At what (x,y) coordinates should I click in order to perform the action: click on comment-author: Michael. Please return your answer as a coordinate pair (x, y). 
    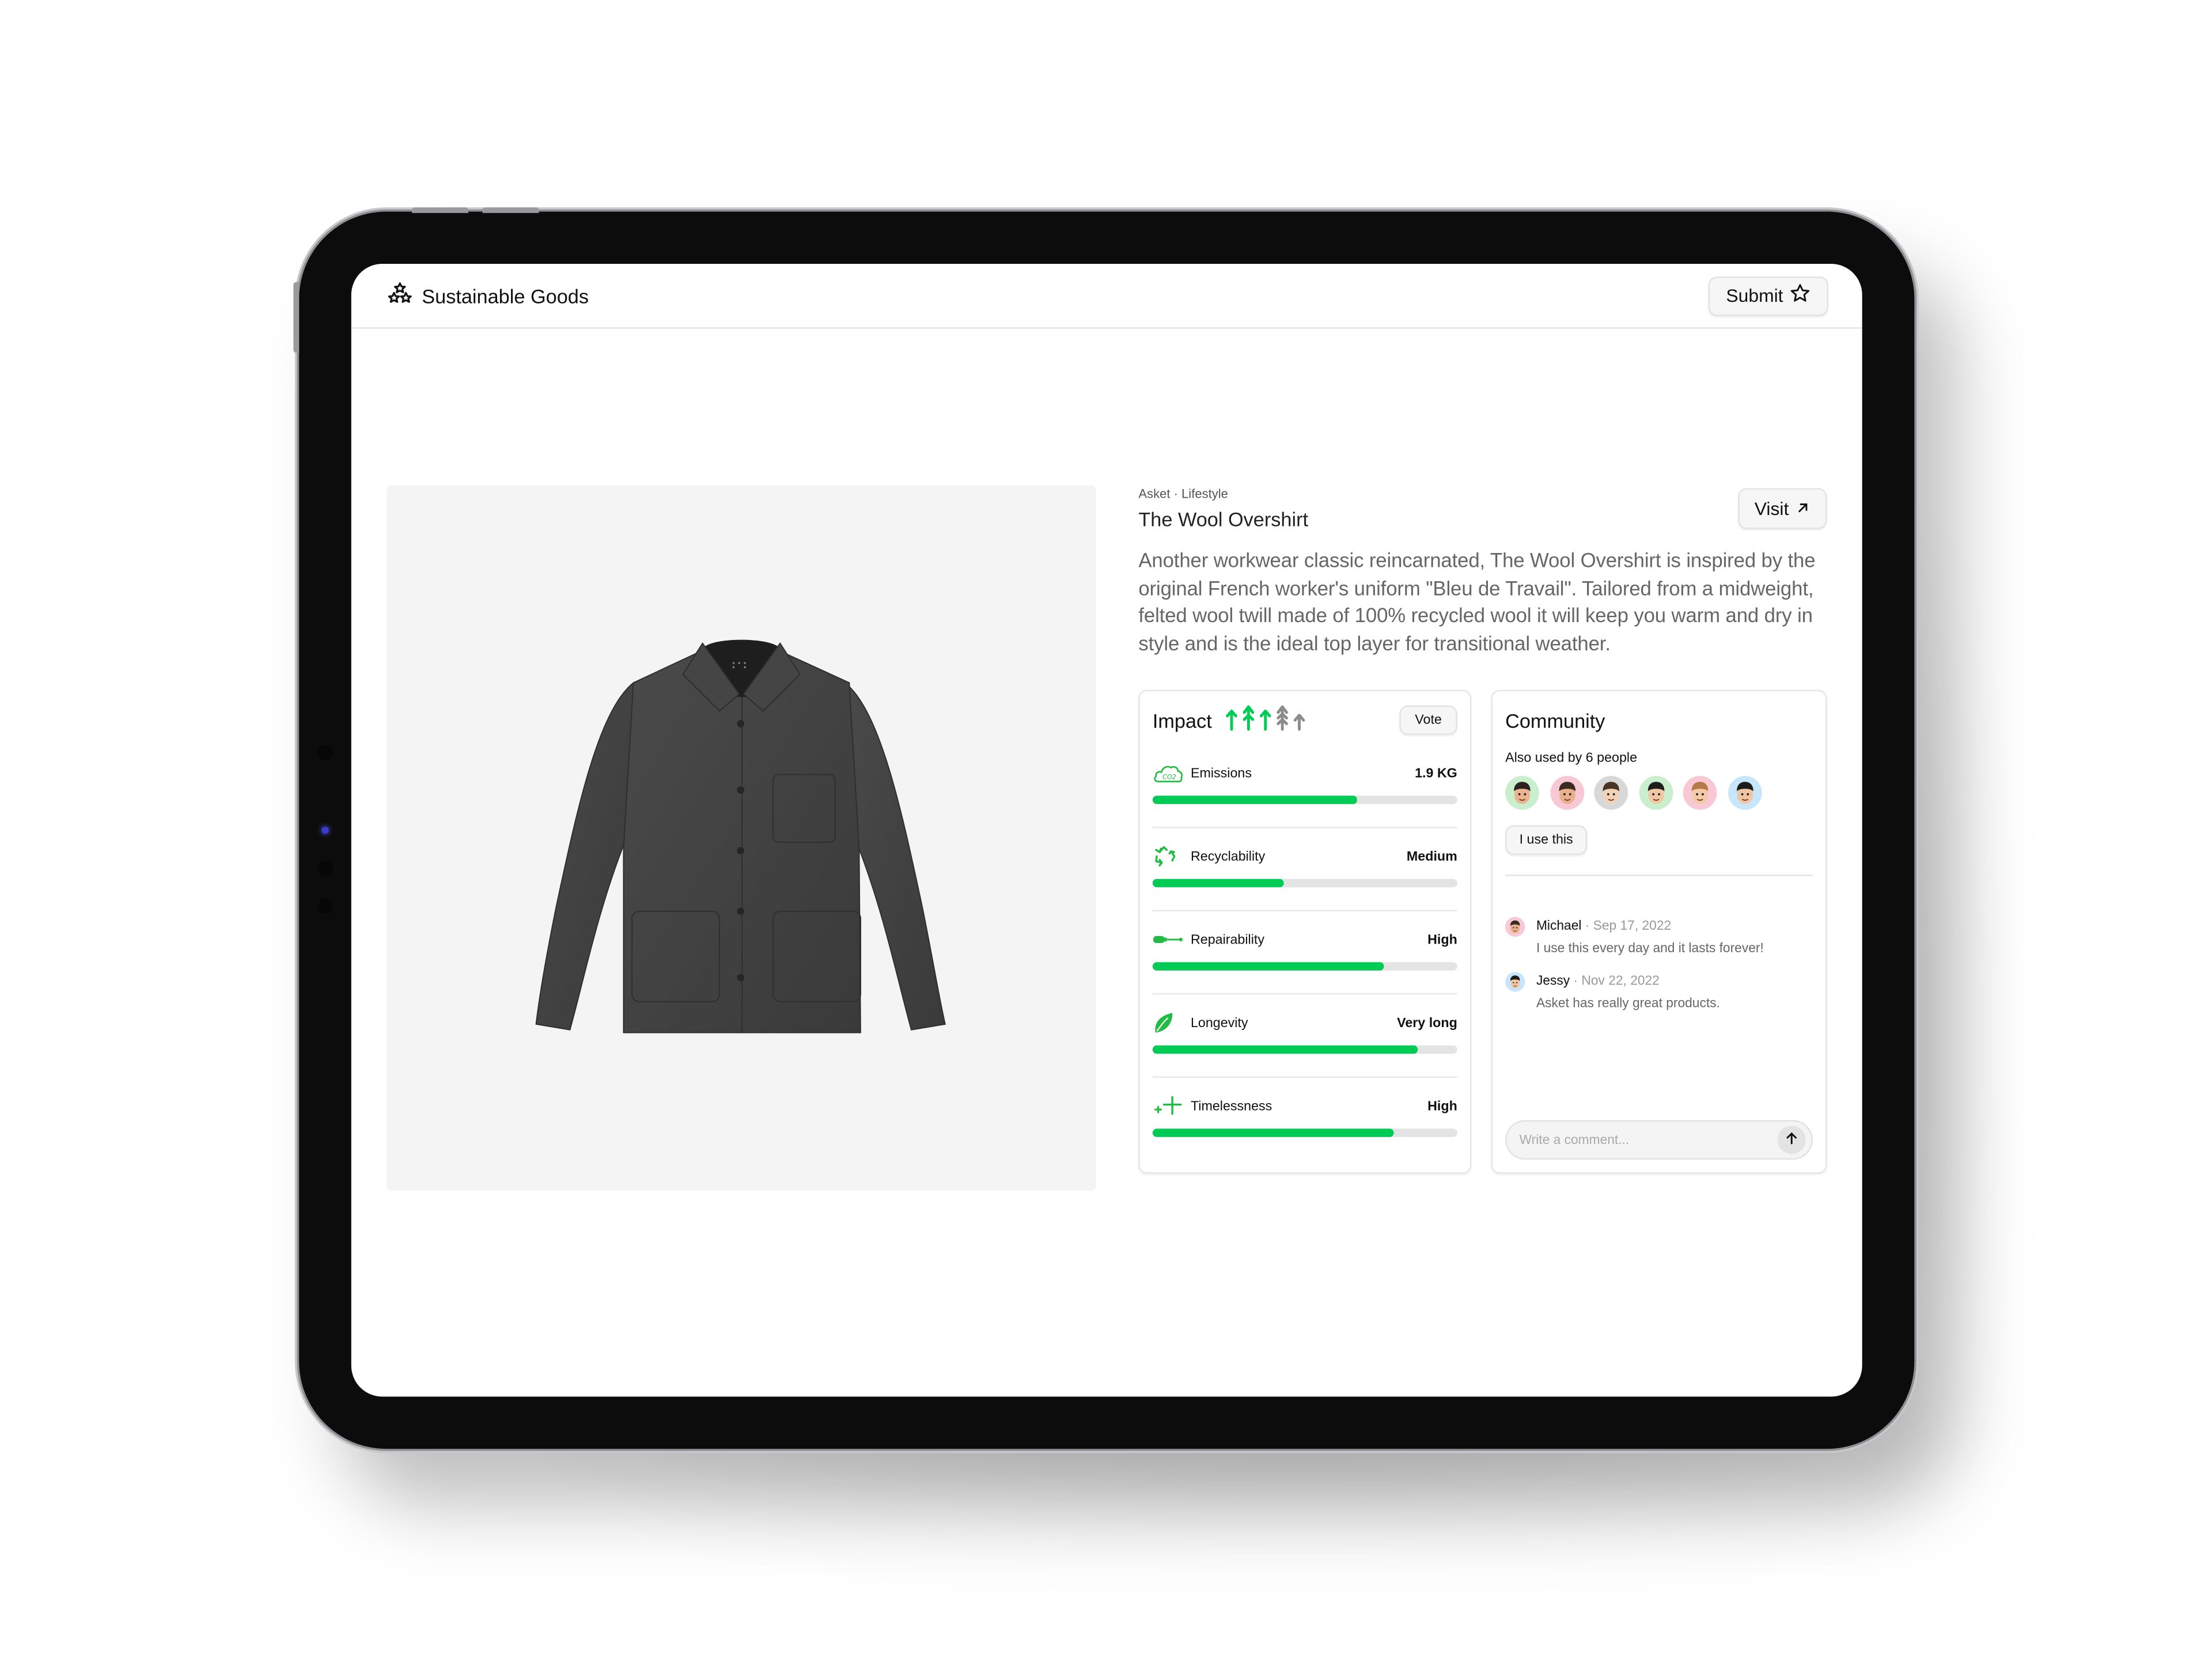
    Looking at the image, I should click on (1558, 925).